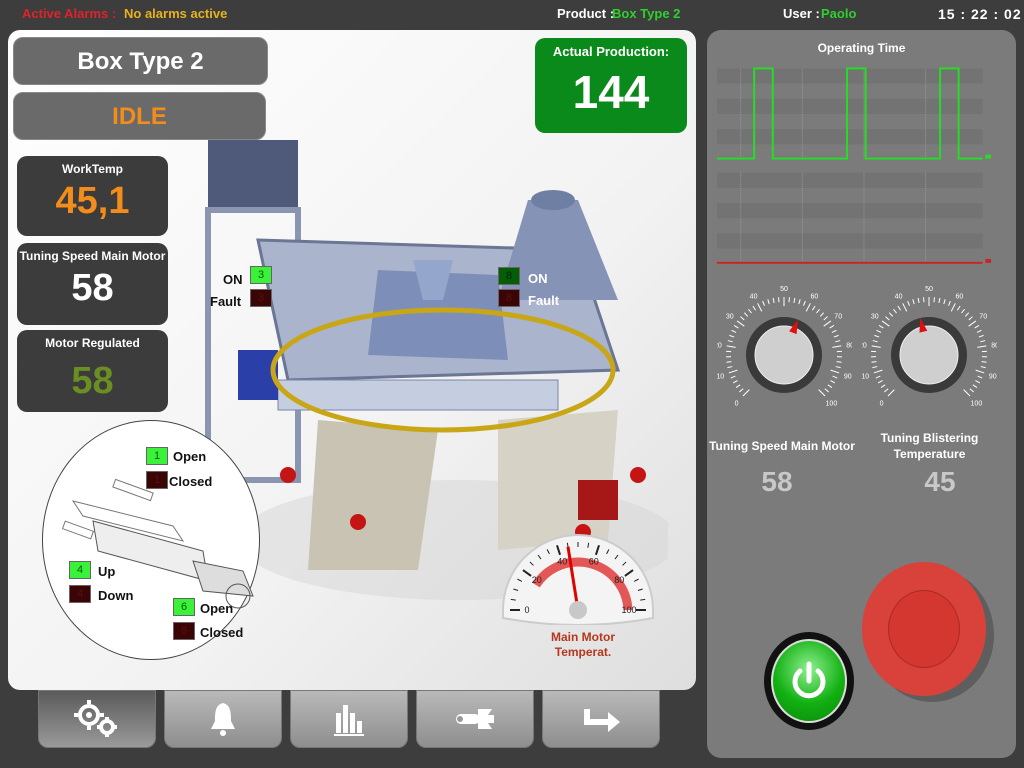 The image size is (1024, 768). Describe the element at coordinates (92, 201) in the screenshot. I see `work-temp-value: 45,1` at that location.